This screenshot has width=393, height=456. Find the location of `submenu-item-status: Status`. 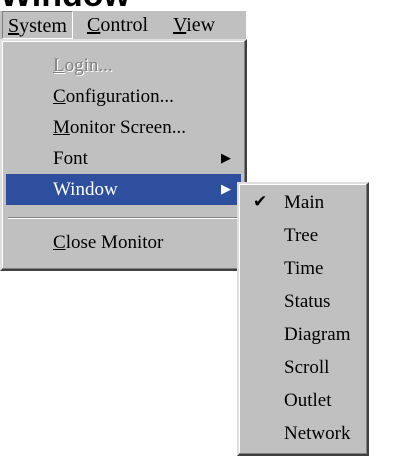

submenu-item-status: Status is located at coordinates (303, 301).